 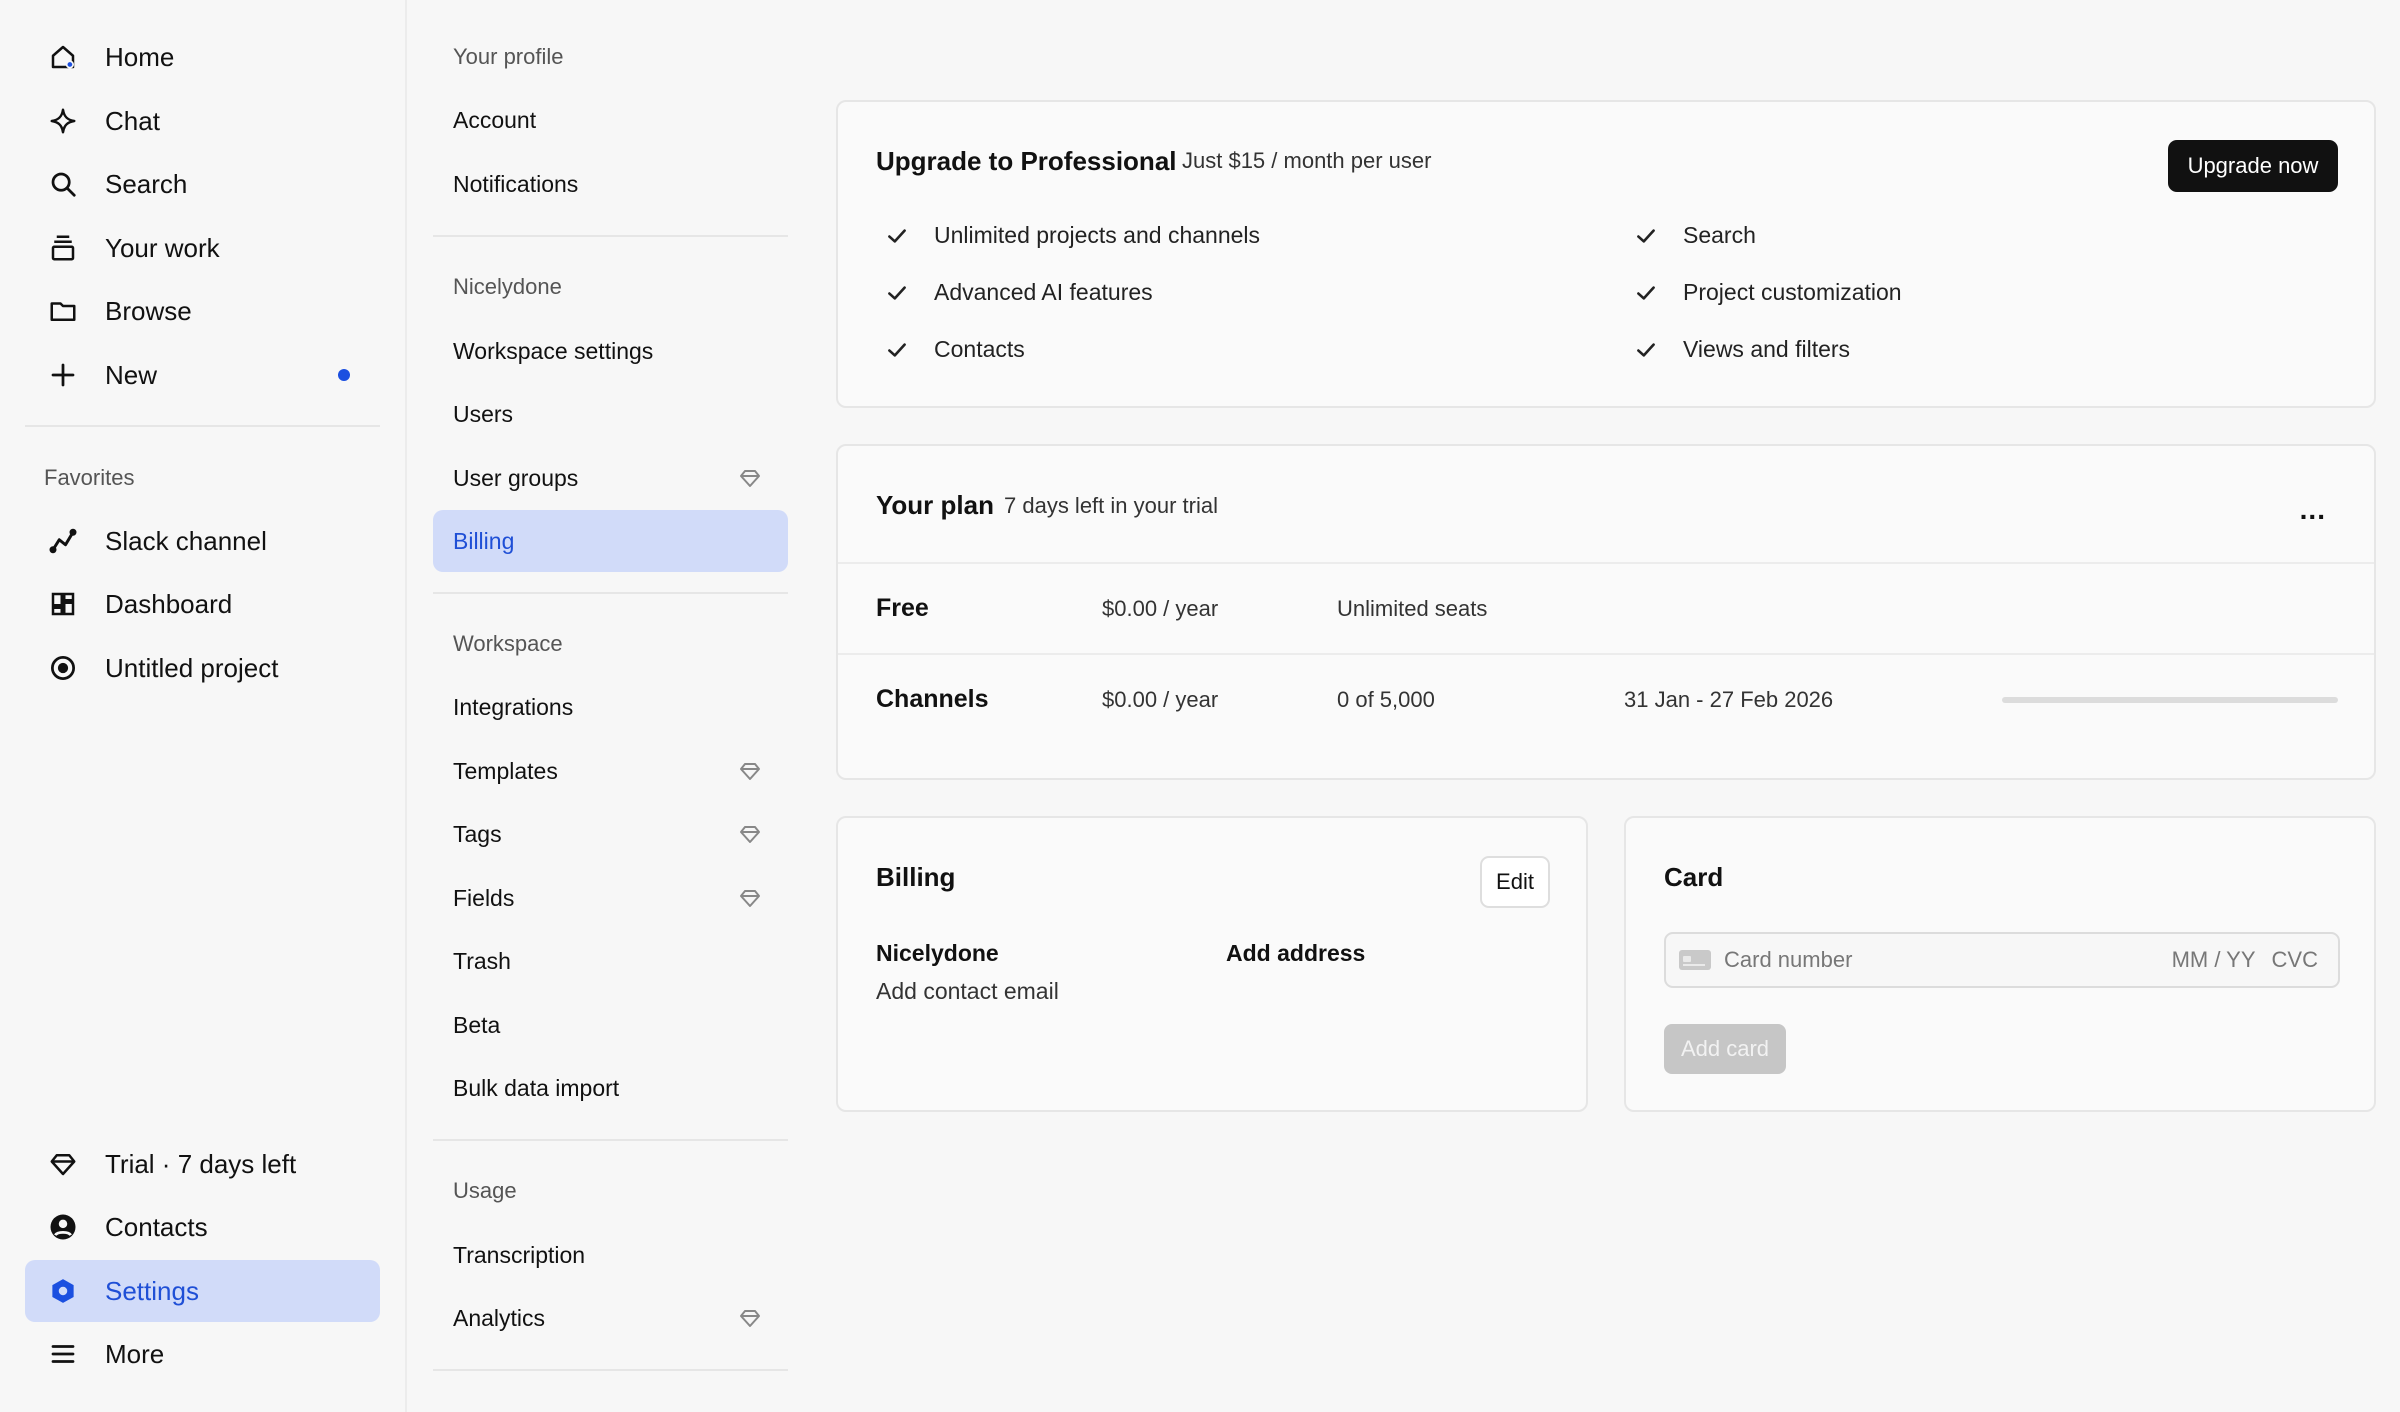 What do you see at coordinates (519, 1254) in the screenshot?
I see `settings-item-label: Transcription` at bounding box center [519, 1254].